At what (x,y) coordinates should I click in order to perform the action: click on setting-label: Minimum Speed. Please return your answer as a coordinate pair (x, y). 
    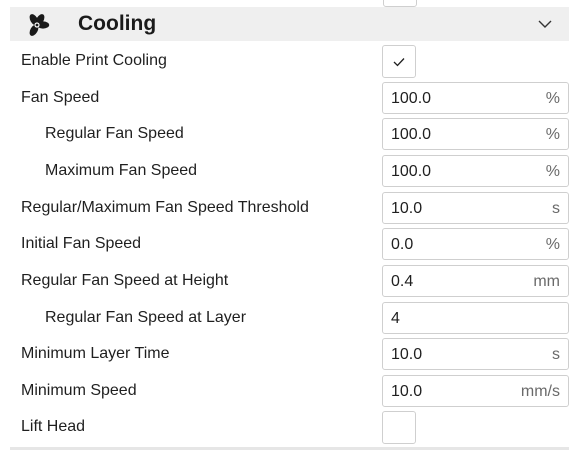
    Looking at the image, I should click on (79, 390).